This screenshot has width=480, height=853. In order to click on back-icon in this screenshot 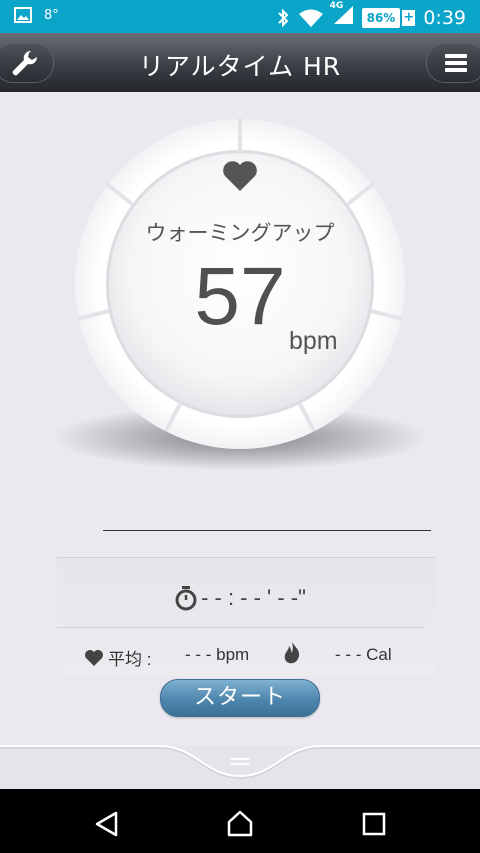, I will do `click(107, 824)`.